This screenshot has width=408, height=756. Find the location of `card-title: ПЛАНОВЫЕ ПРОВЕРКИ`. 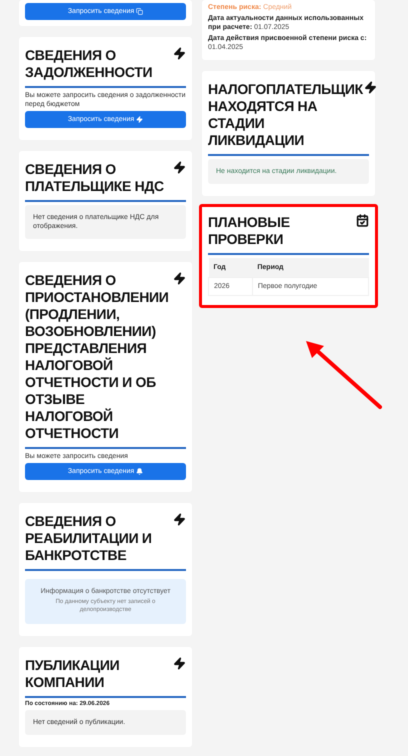

card-title: ПЛАНОВЫЕ ПРОВЕРКИ is located at coordinates (249, 231).